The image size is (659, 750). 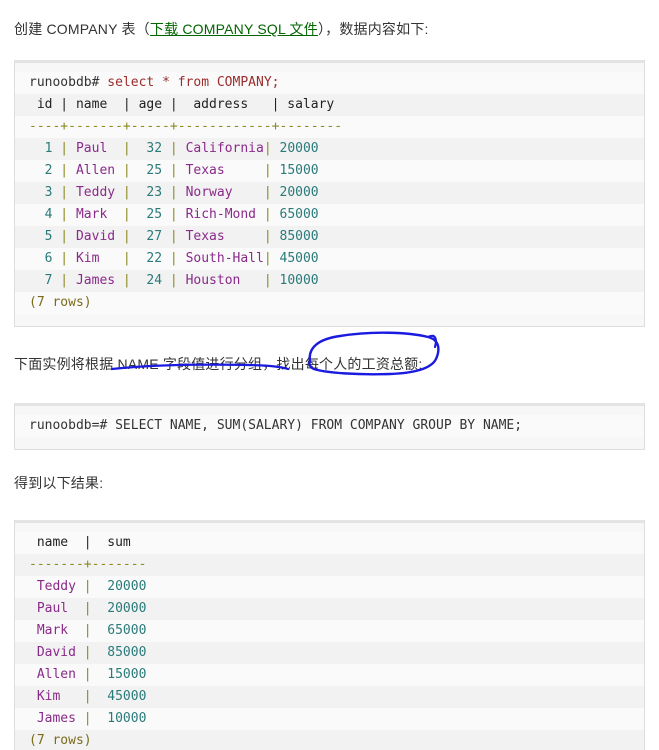 I want to click on code-line-rule: ----+-------+-----+------------+--------, so click(x=329, y=127).